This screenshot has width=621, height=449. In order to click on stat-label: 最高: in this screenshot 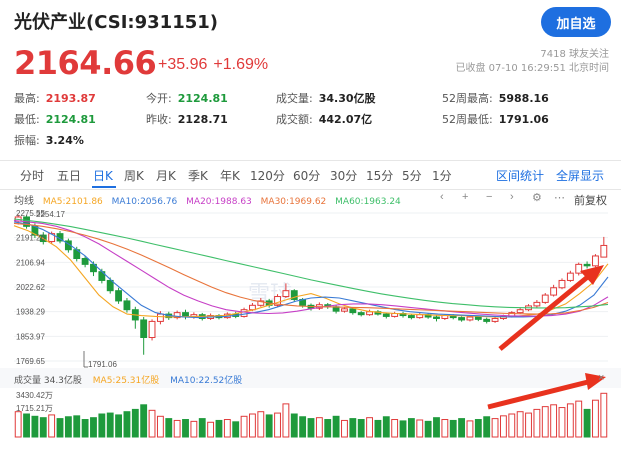, I will do `click(27, 98)`.